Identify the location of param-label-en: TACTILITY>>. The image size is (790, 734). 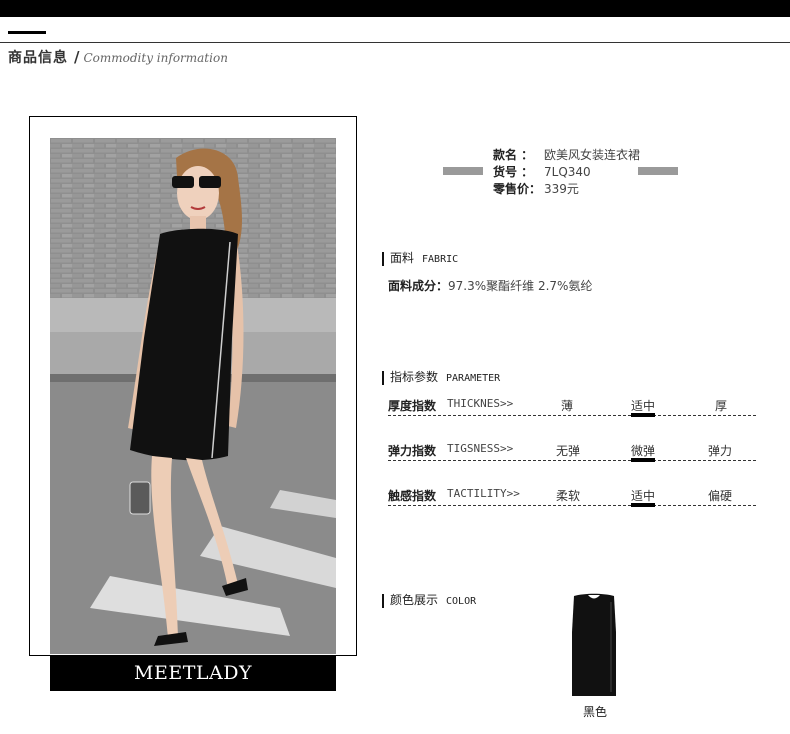
(483, 493).